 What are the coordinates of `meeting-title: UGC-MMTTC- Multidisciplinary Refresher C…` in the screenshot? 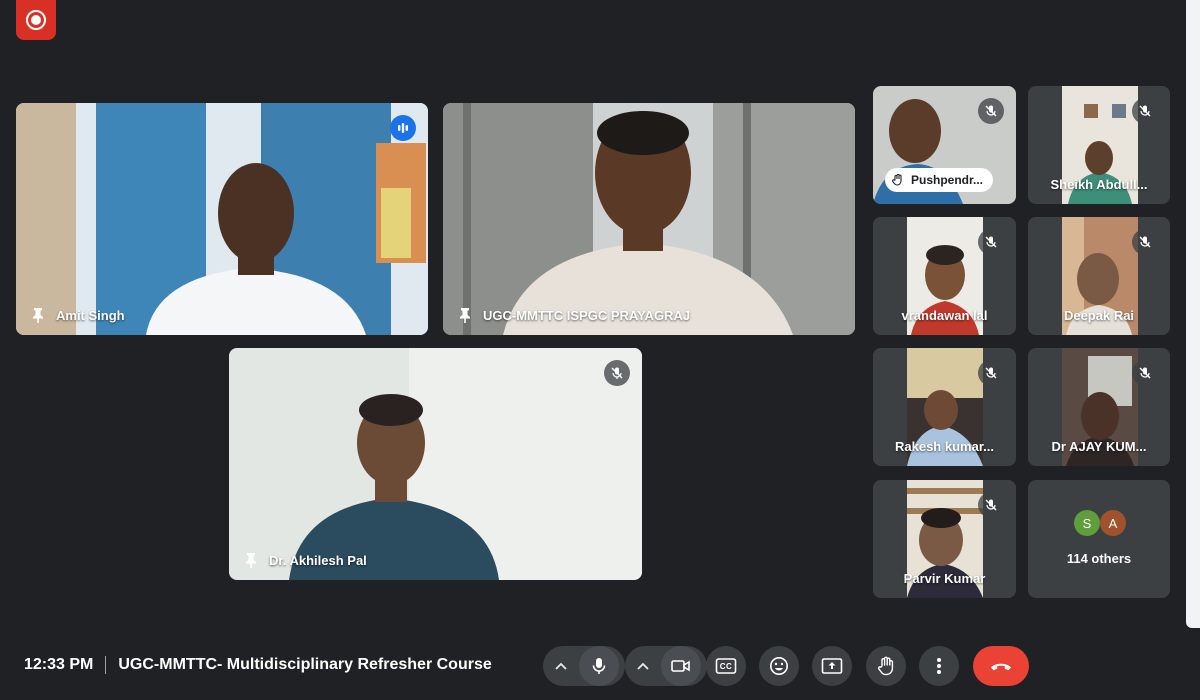 It's located at (305, 664).